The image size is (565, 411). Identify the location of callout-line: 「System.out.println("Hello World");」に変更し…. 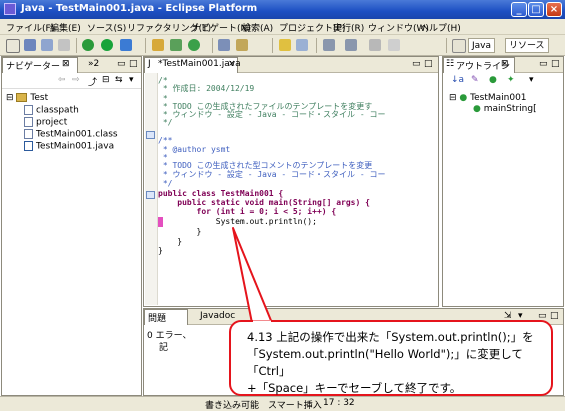
(385, 362).